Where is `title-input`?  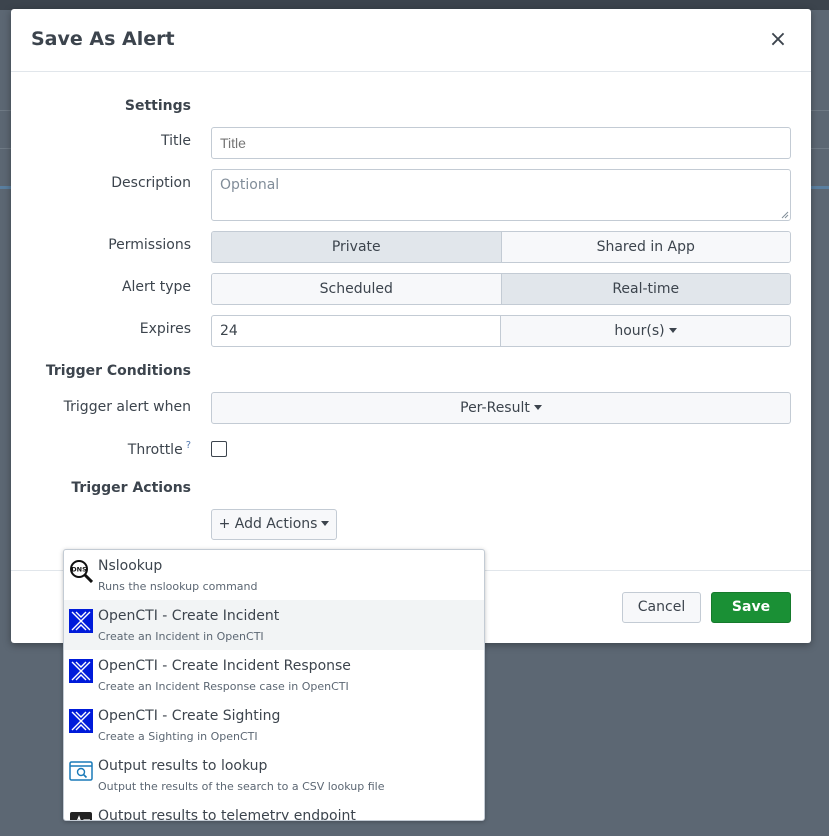
title-input is located at coordinates (501, 143).